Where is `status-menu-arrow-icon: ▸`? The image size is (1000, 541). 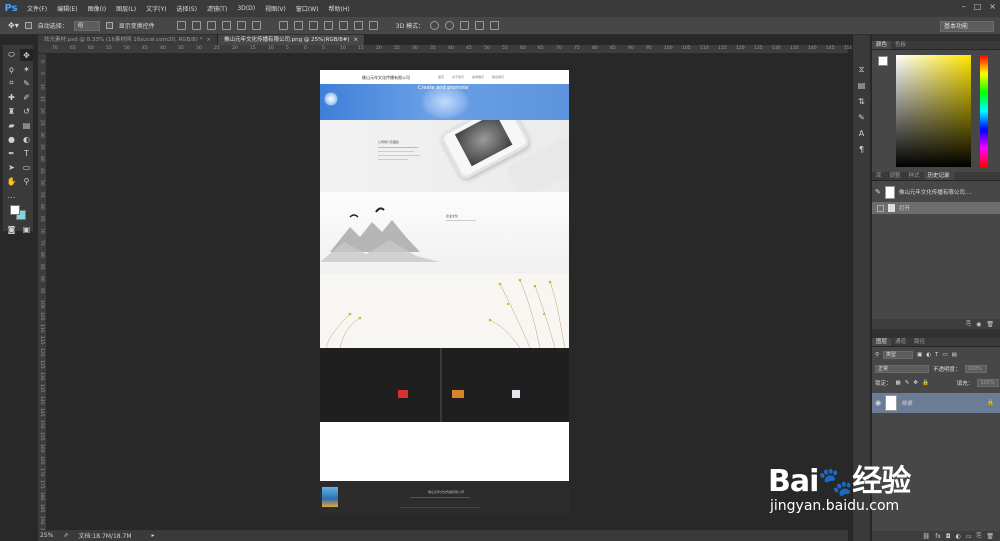 status-menu-arrow-icon: ▸ is located at coordinates (153, 535).